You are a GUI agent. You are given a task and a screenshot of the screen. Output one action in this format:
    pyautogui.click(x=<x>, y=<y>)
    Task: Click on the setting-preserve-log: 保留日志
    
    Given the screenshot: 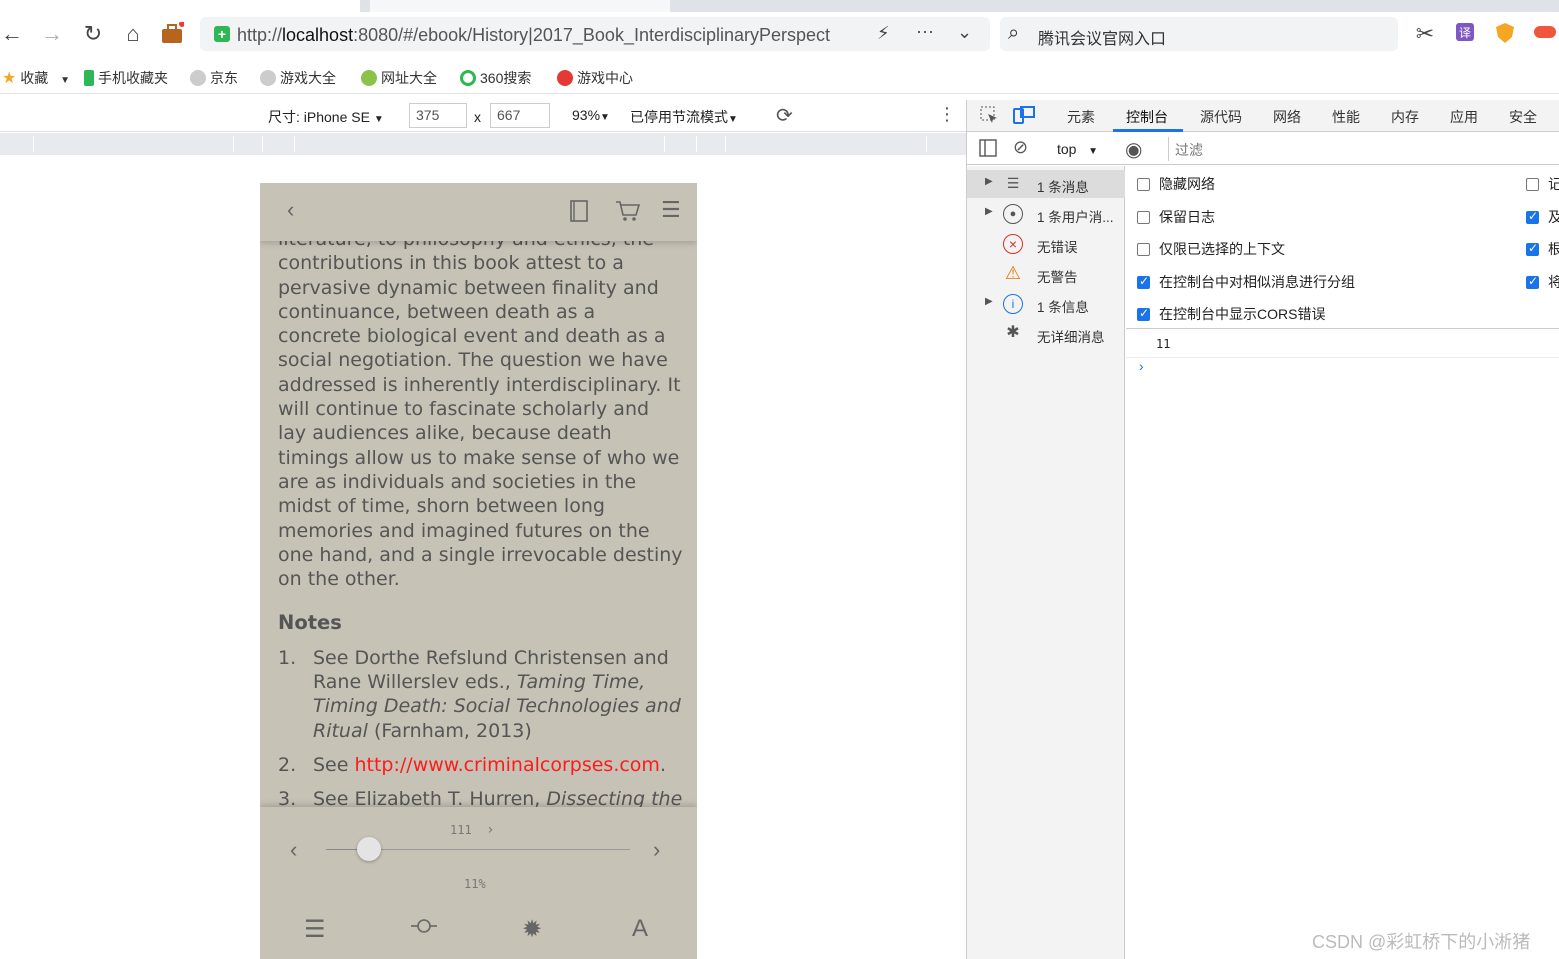 What is the action you would take?
    pyautogui.click(x=1176, y=217)
    